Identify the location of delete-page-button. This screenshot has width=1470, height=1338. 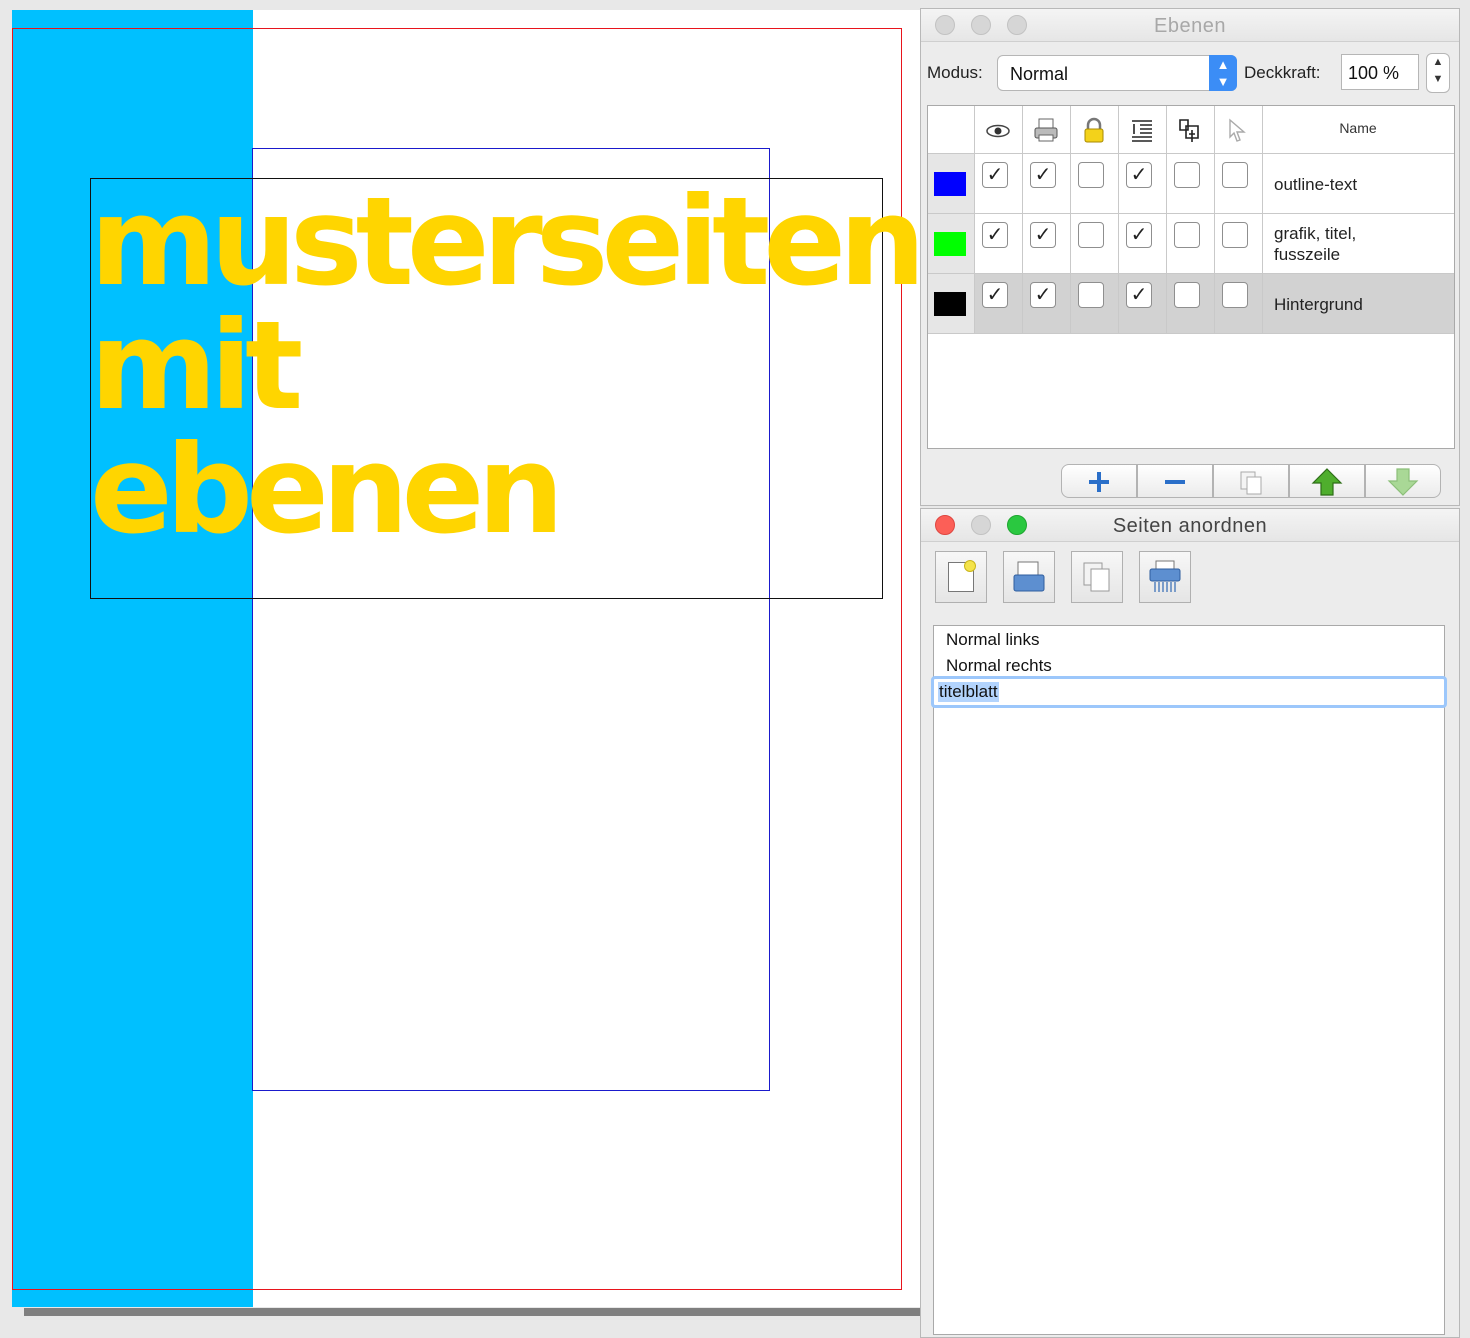
(1165, 577).